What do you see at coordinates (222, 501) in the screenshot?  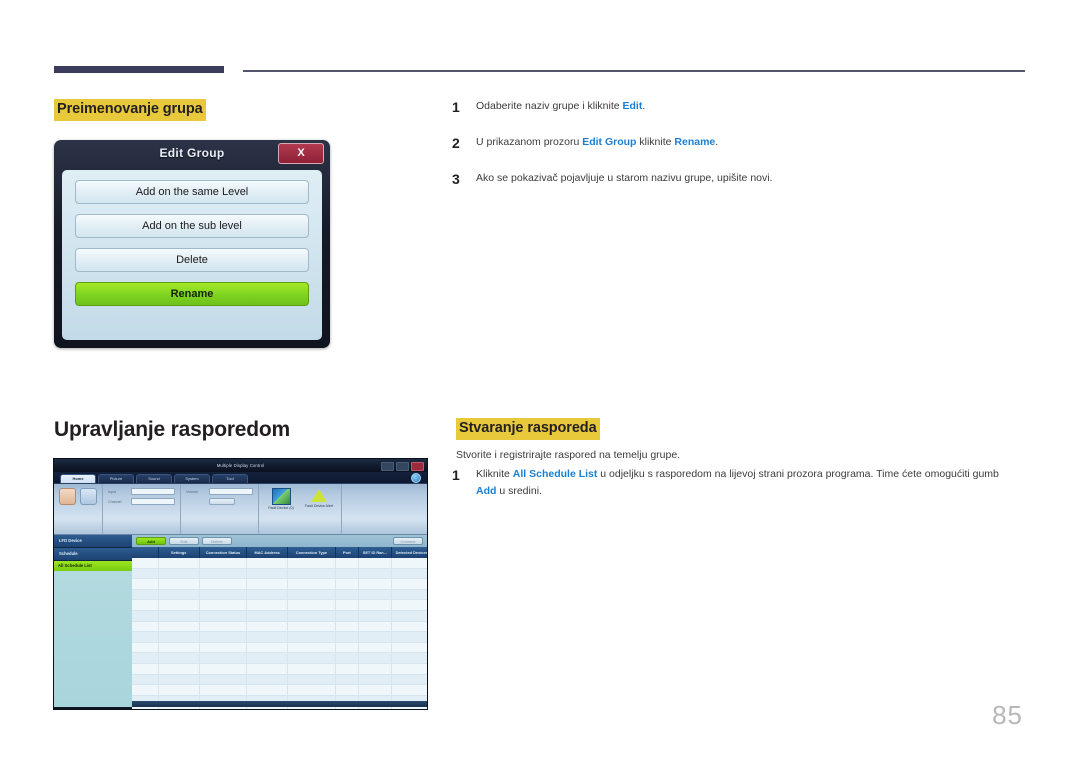 I see `mute-button` at bounding box center [222, 501].